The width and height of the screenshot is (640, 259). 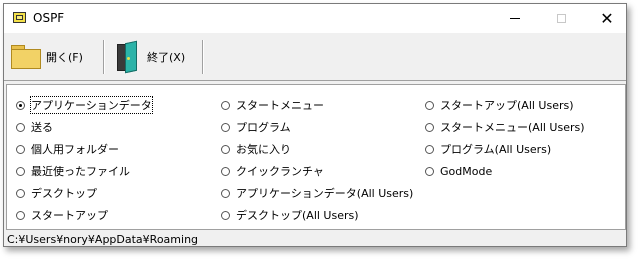 I want to click on radio-label: スタートアップ, so click(x=69, y=215).